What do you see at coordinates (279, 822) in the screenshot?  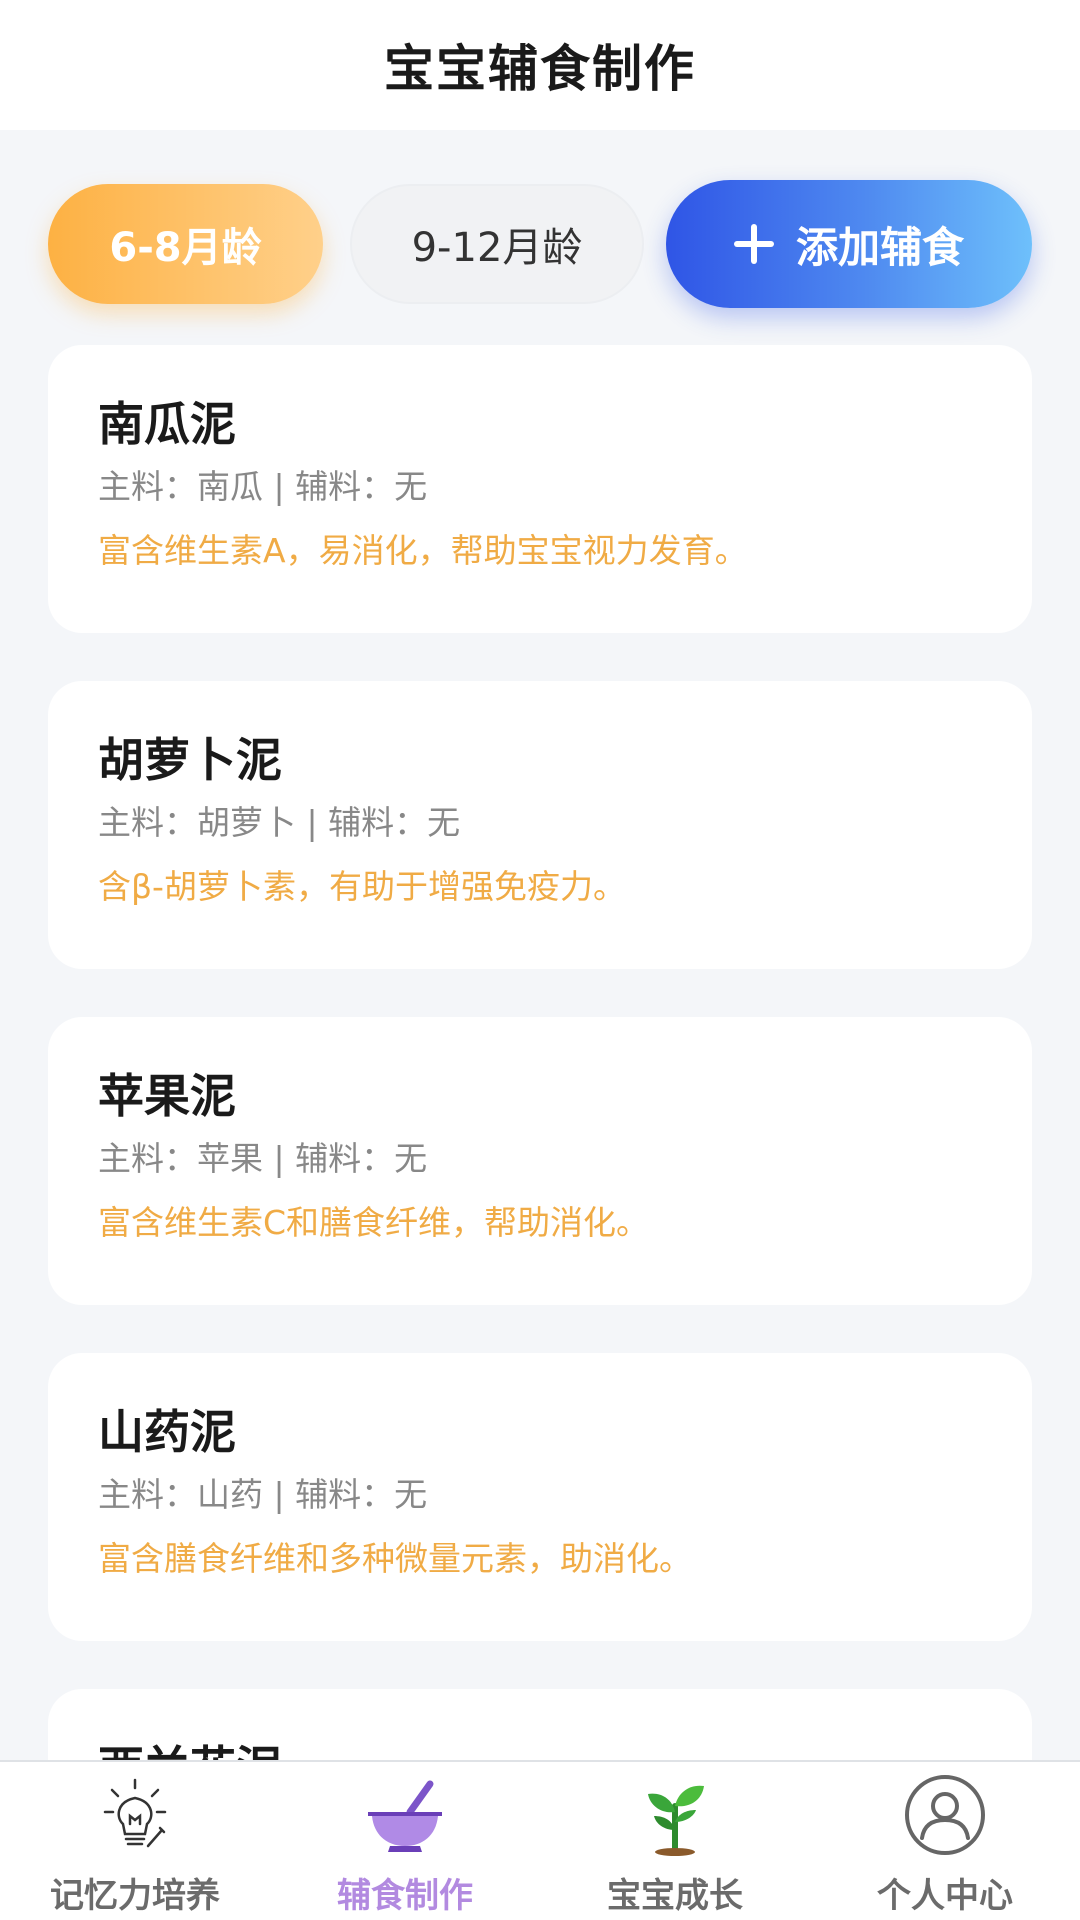 I see `recipe-ingredients: 主料：胡萝卜 | 辅料：无` at bounding box center [279, 822].